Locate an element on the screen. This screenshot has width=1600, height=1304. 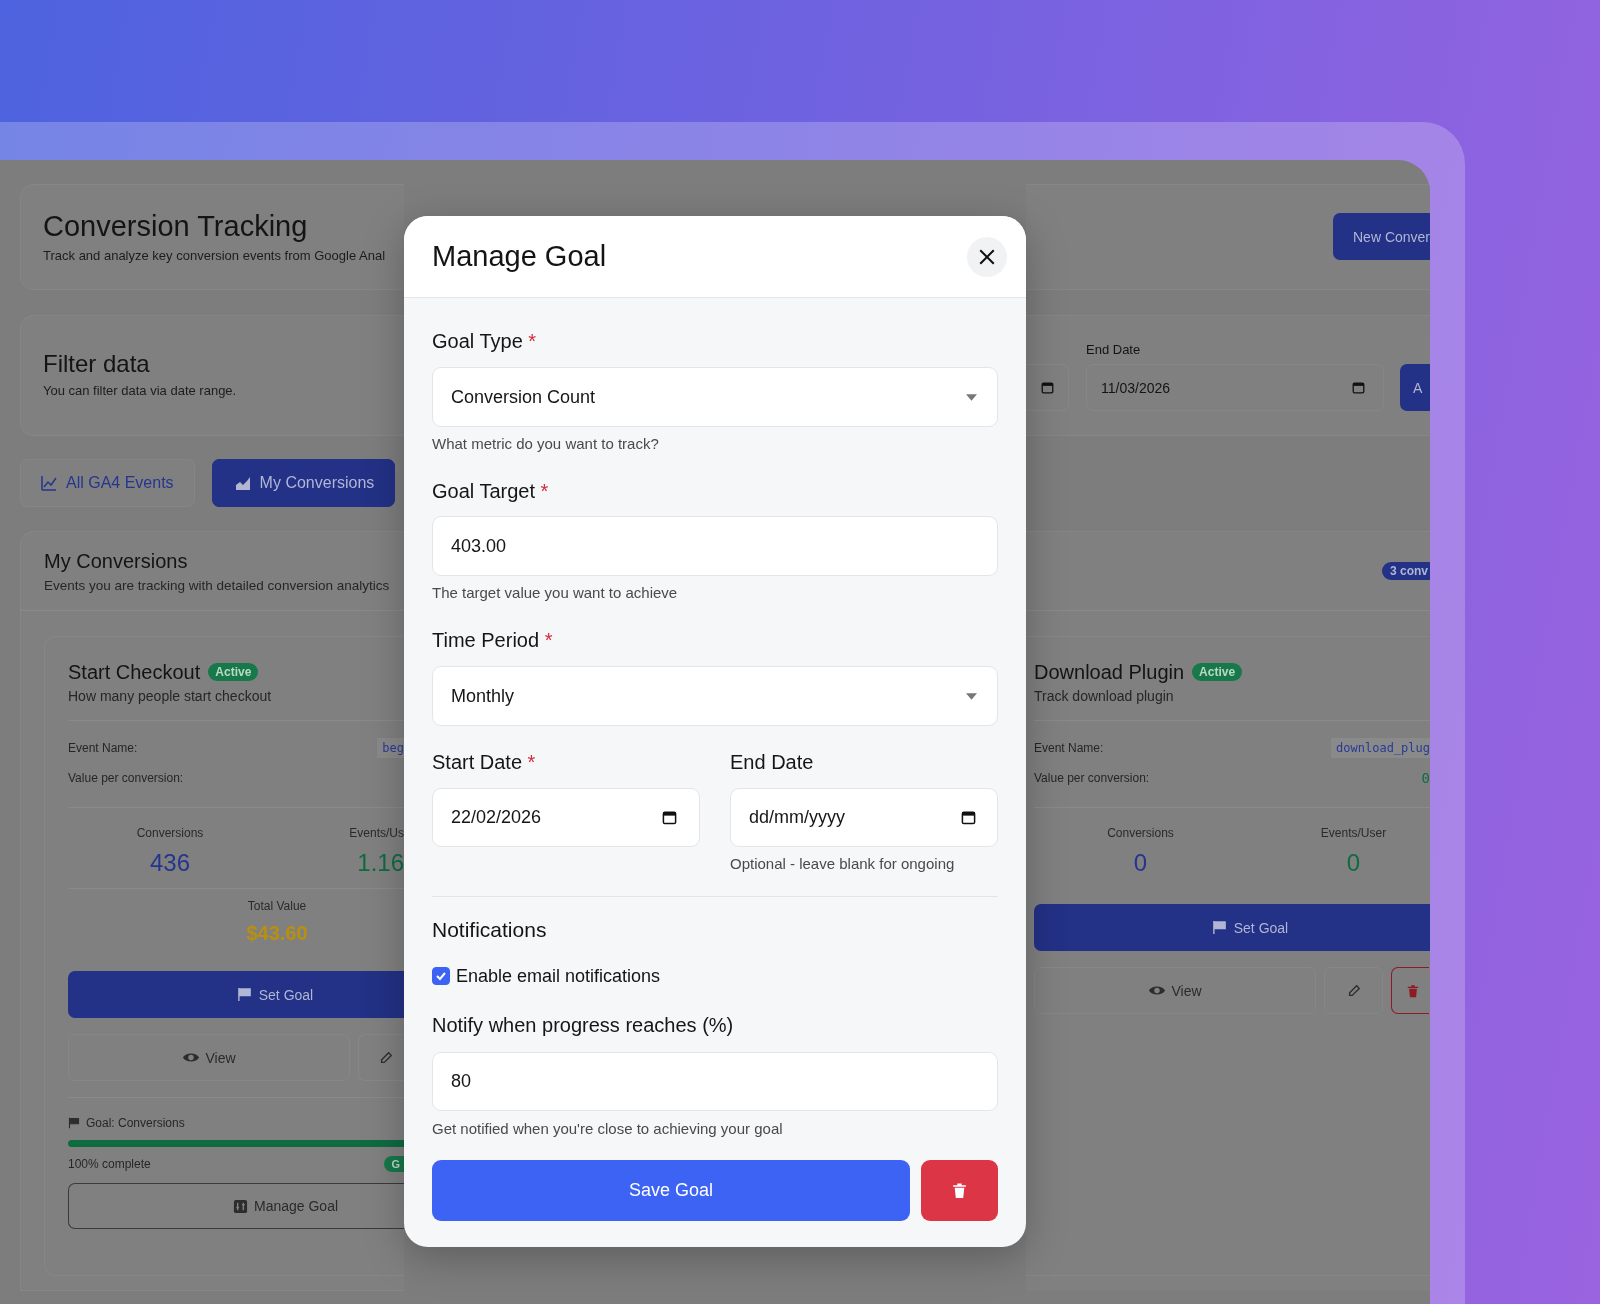
check-icon is located at coordinates (441, 976).